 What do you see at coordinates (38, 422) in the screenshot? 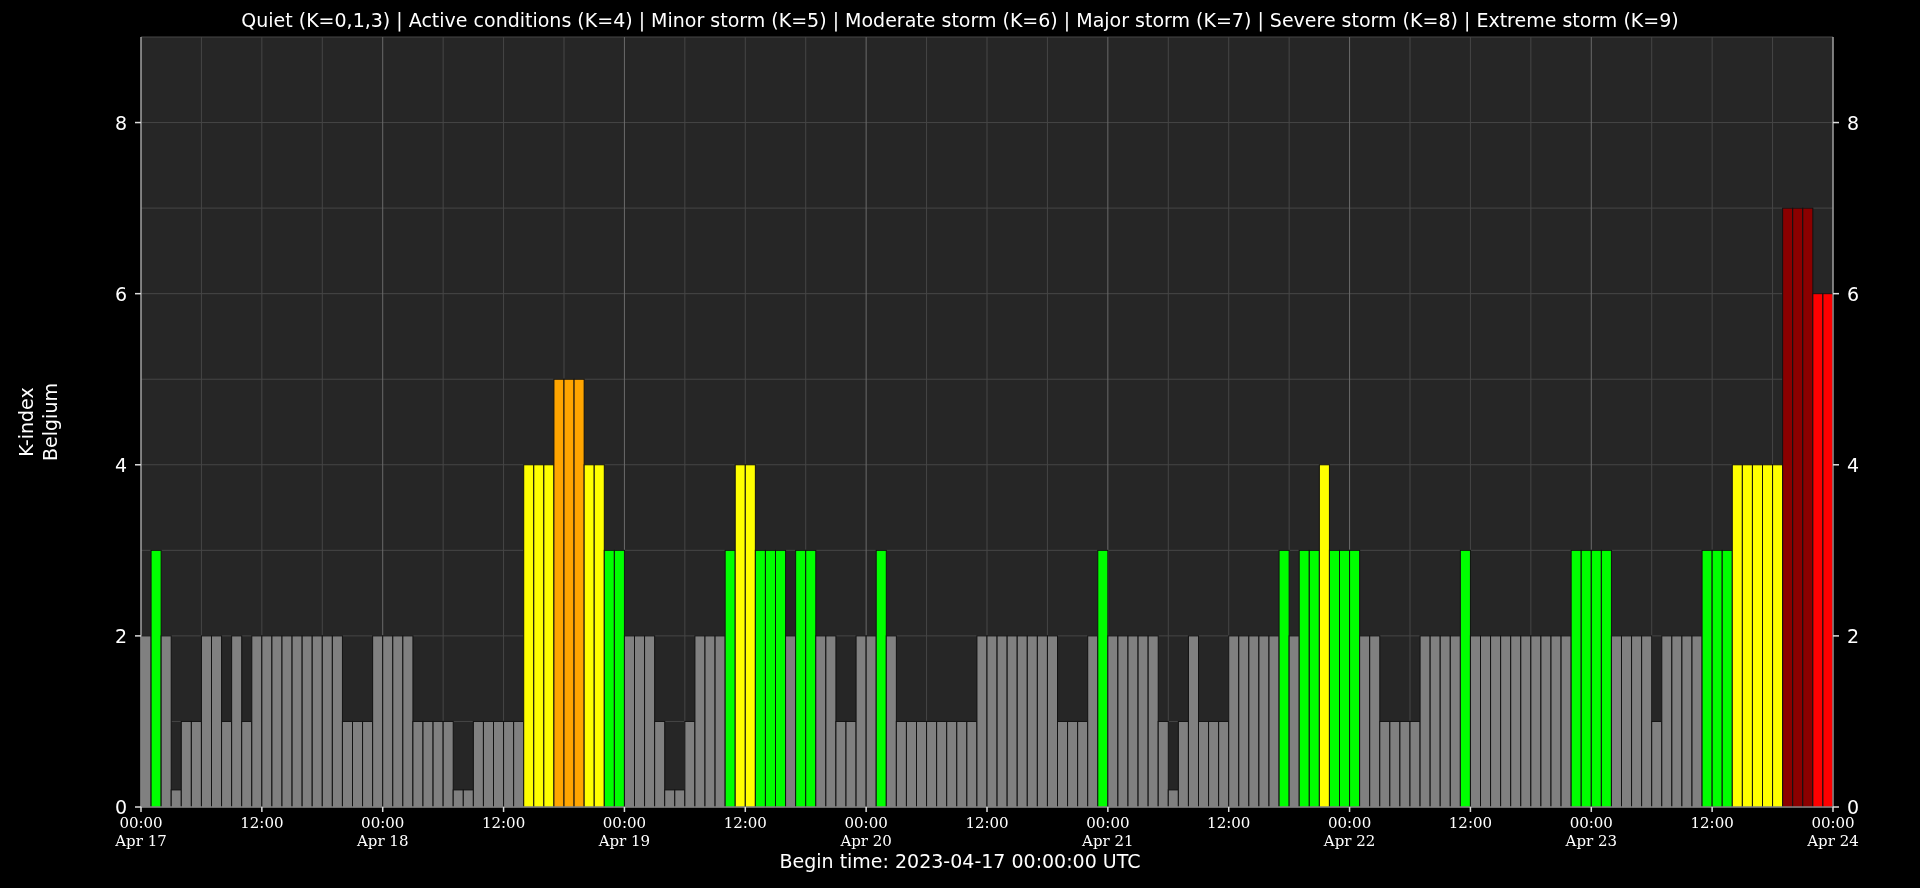
I see `y-axis-label: K-index Belgium` at bounding box center [38, 422].